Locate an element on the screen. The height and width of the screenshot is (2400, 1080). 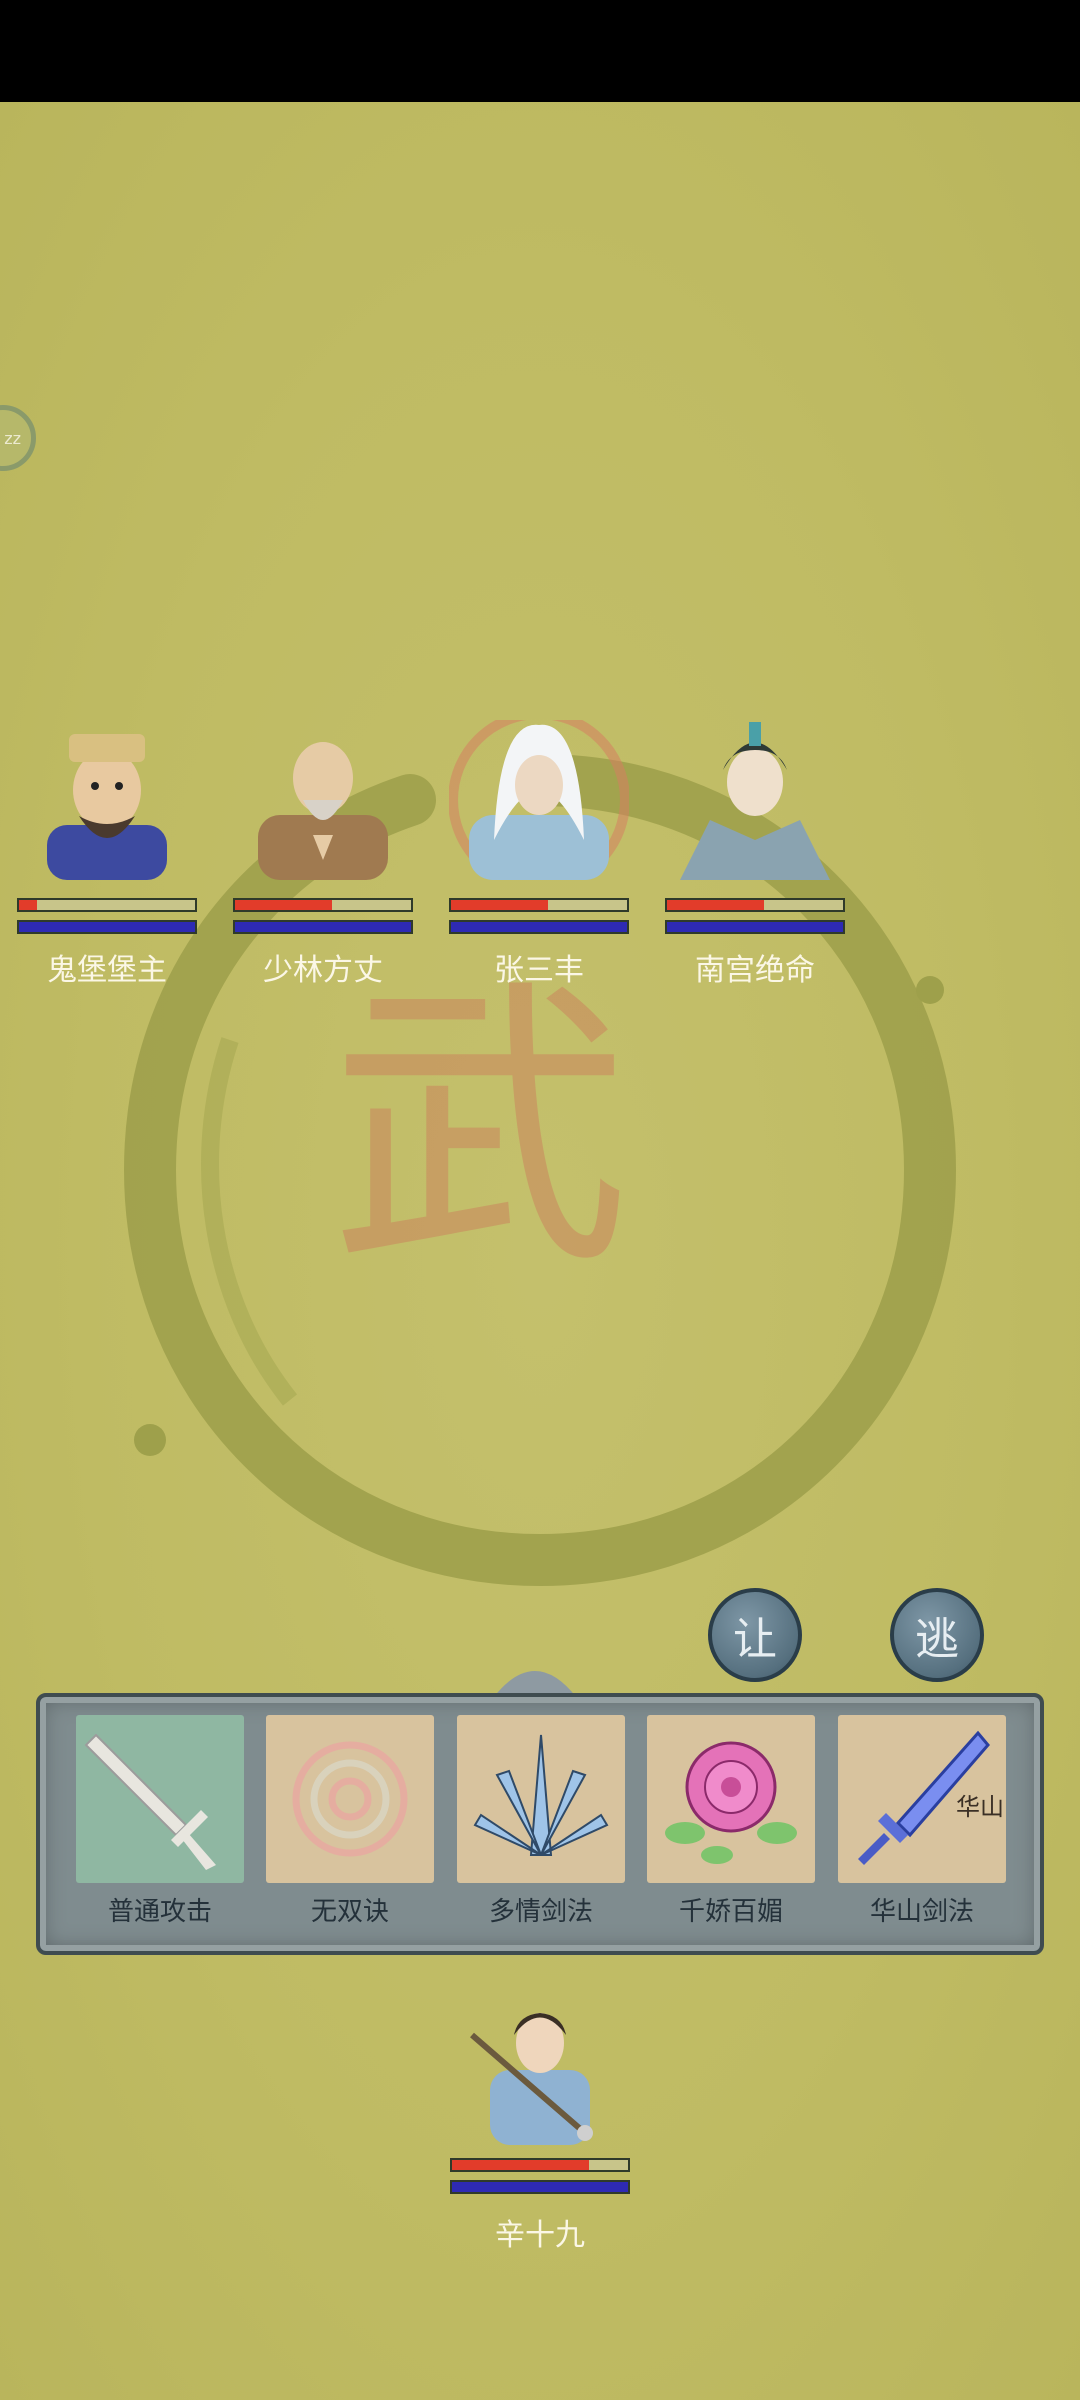
sword-icon is located at coordinates (160, 1799).